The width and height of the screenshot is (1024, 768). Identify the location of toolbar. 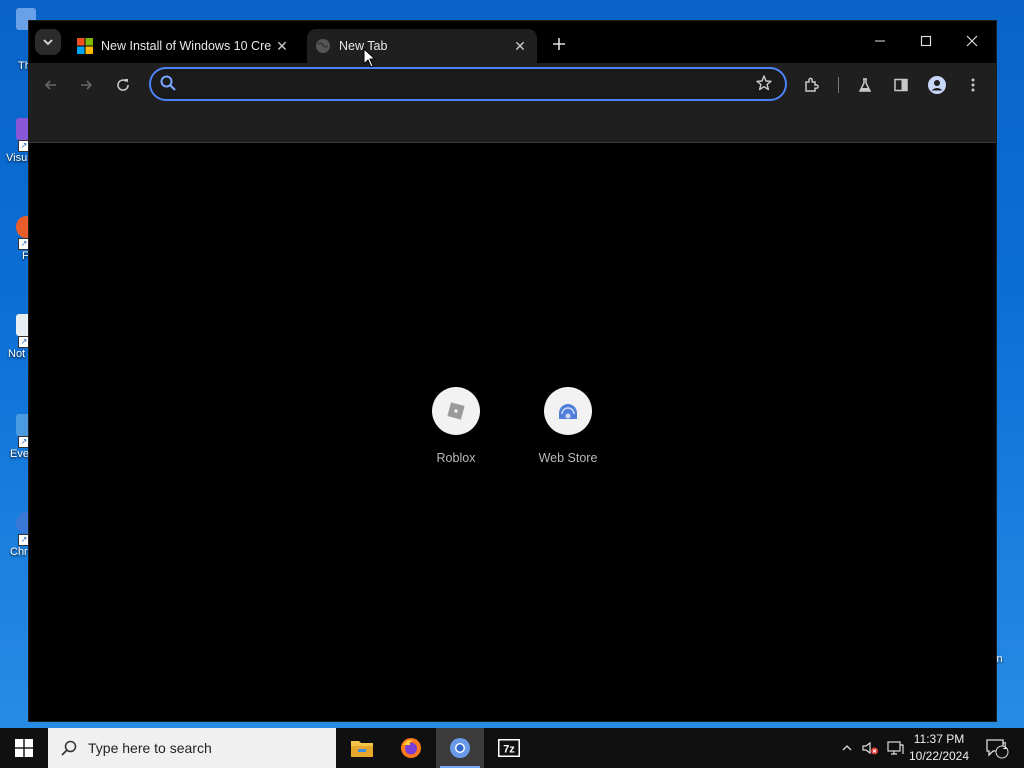
(512, 84).